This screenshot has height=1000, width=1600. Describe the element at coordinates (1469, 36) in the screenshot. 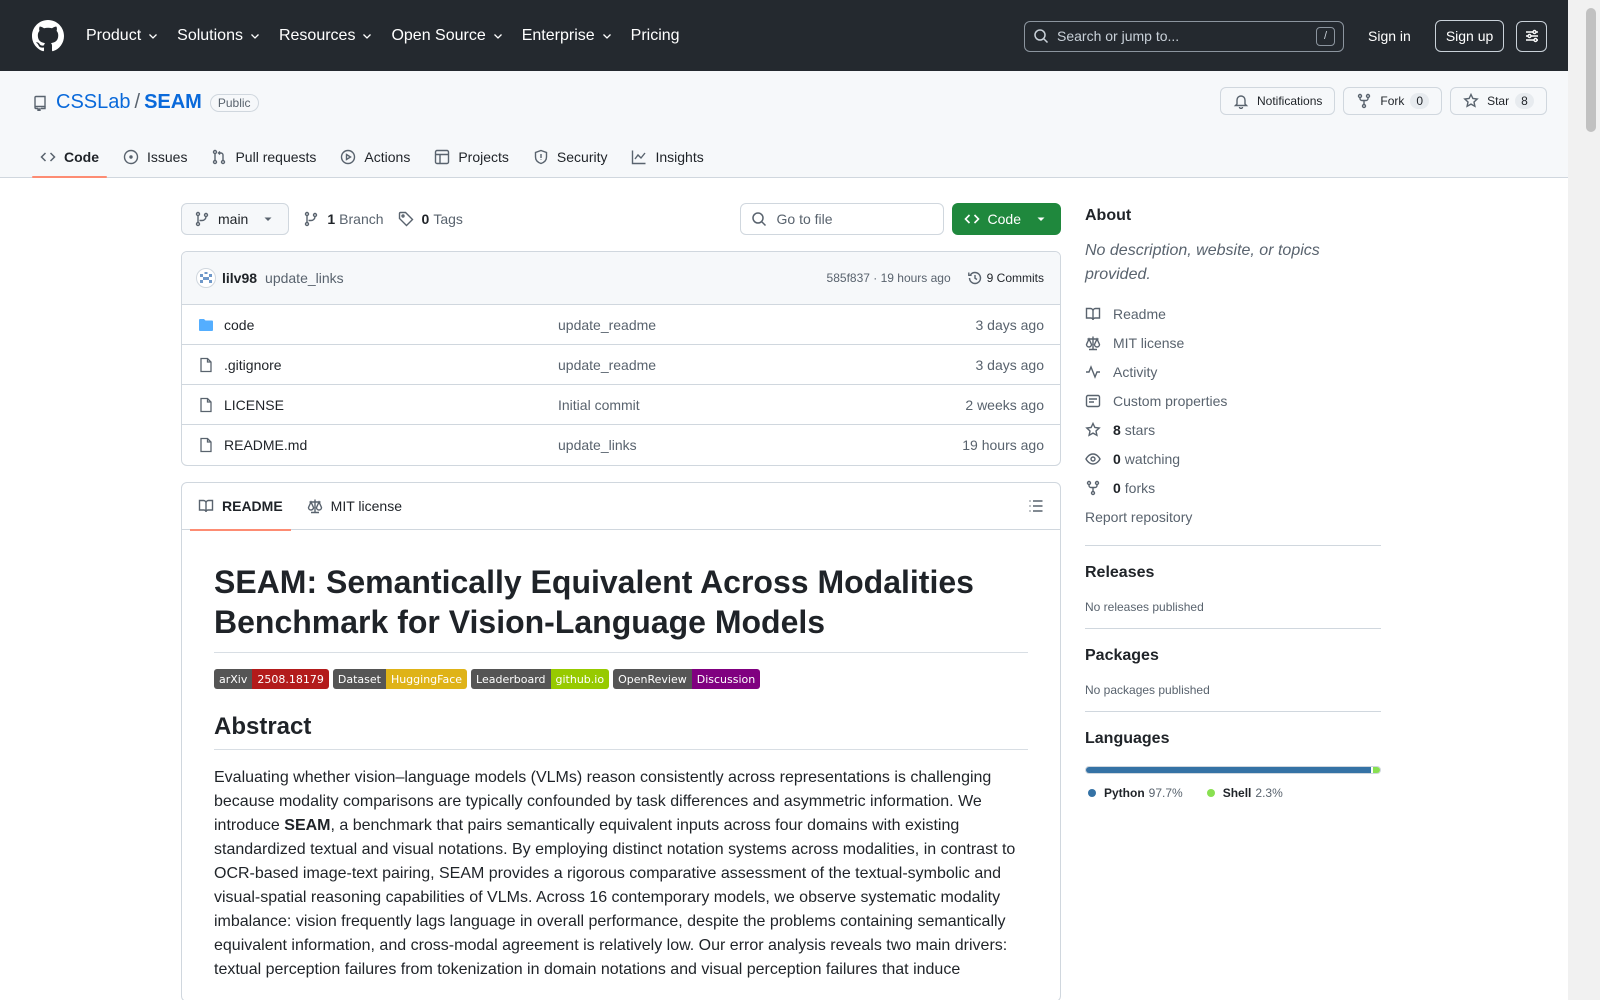

I see `sign-up-button: Sign up` at that location.